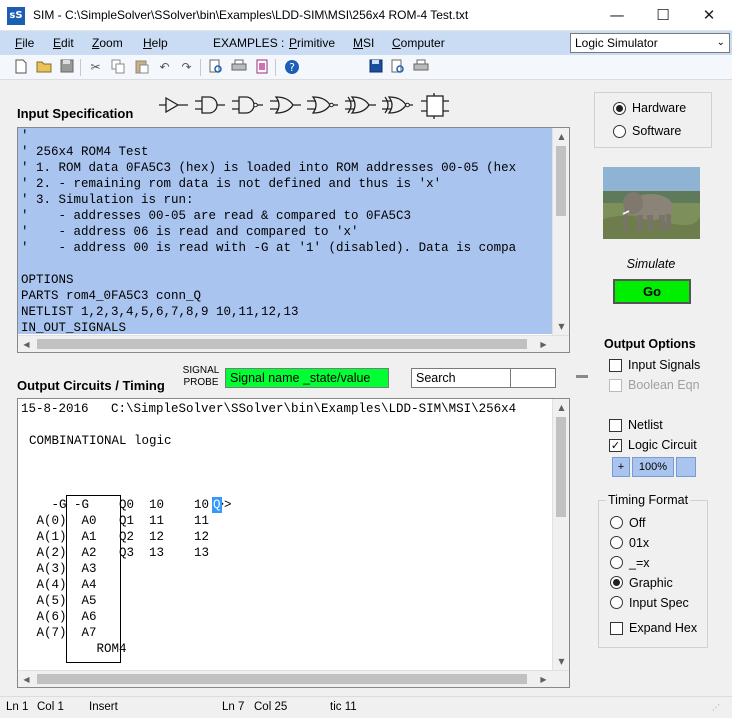 This screenshot has width=732, height=718. Describe the element at coordinates (285, 105) in the screenshot. I see `or-gate-icon` at that location.